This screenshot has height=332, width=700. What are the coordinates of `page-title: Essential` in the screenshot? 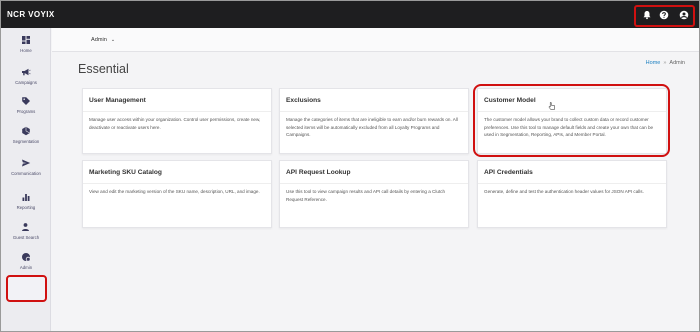 It's located at (103, 69).